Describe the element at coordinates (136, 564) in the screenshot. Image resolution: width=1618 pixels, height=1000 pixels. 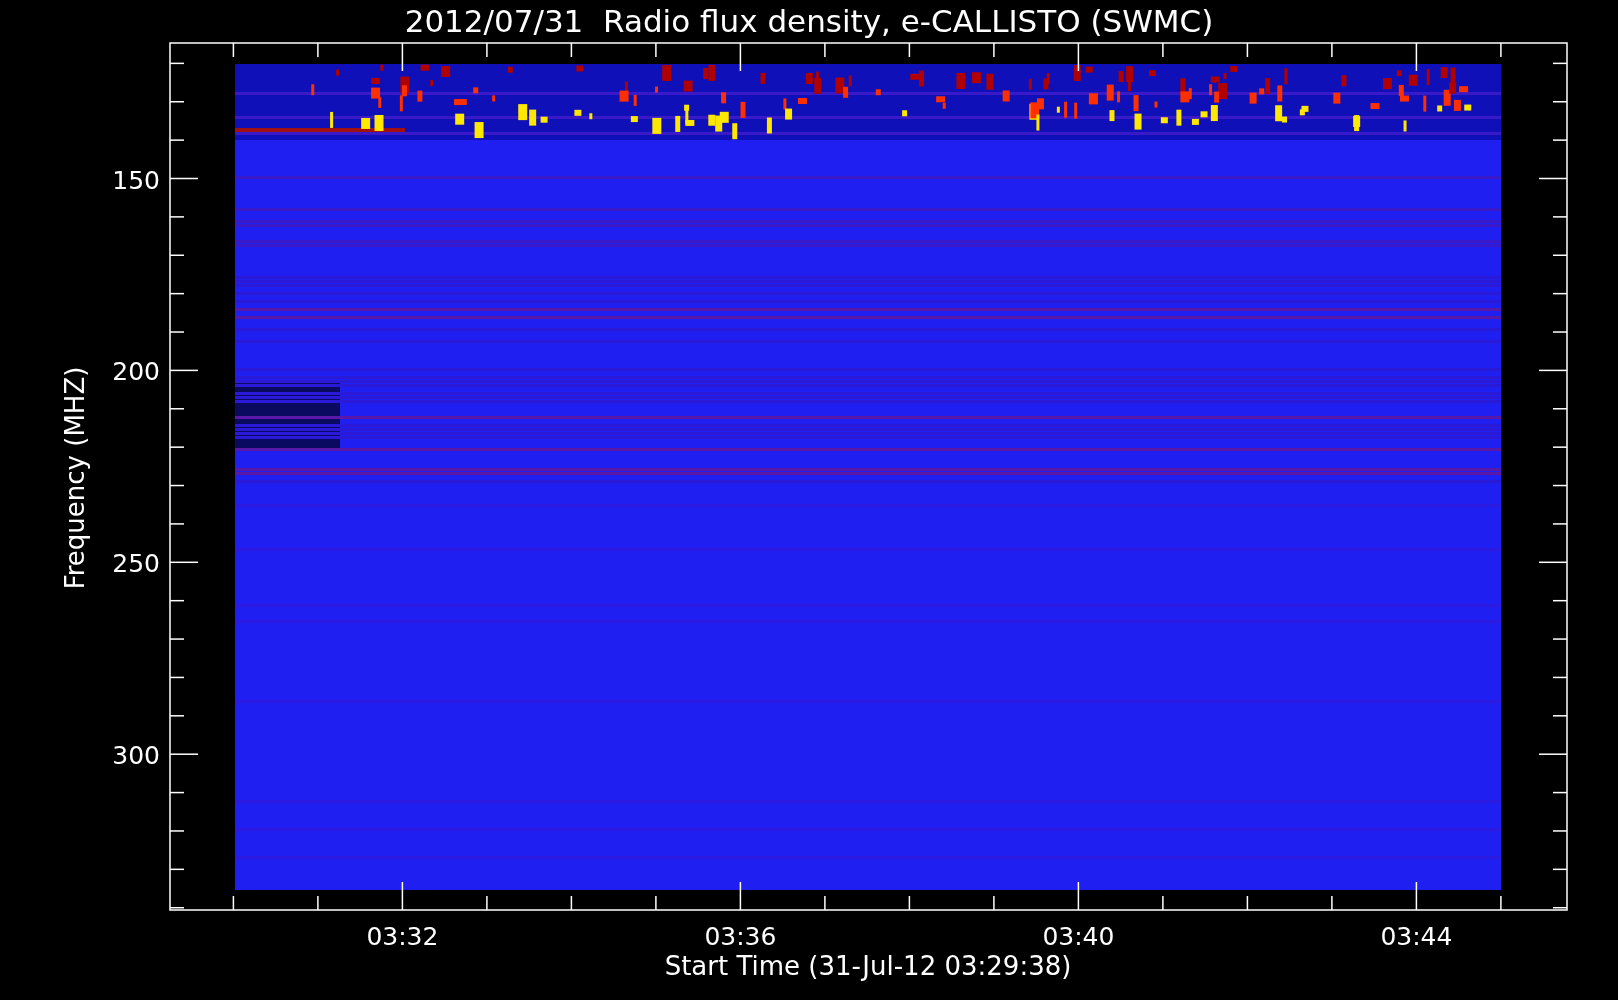
I see `y-tick-label: 250` at that location.